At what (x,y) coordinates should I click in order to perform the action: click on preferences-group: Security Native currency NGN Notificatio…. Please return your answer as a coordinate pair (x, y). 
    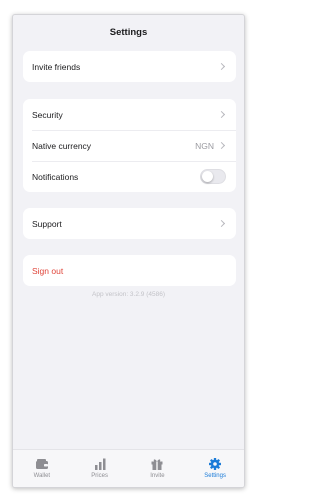
    Looking at the image, I should click on (129, 145).